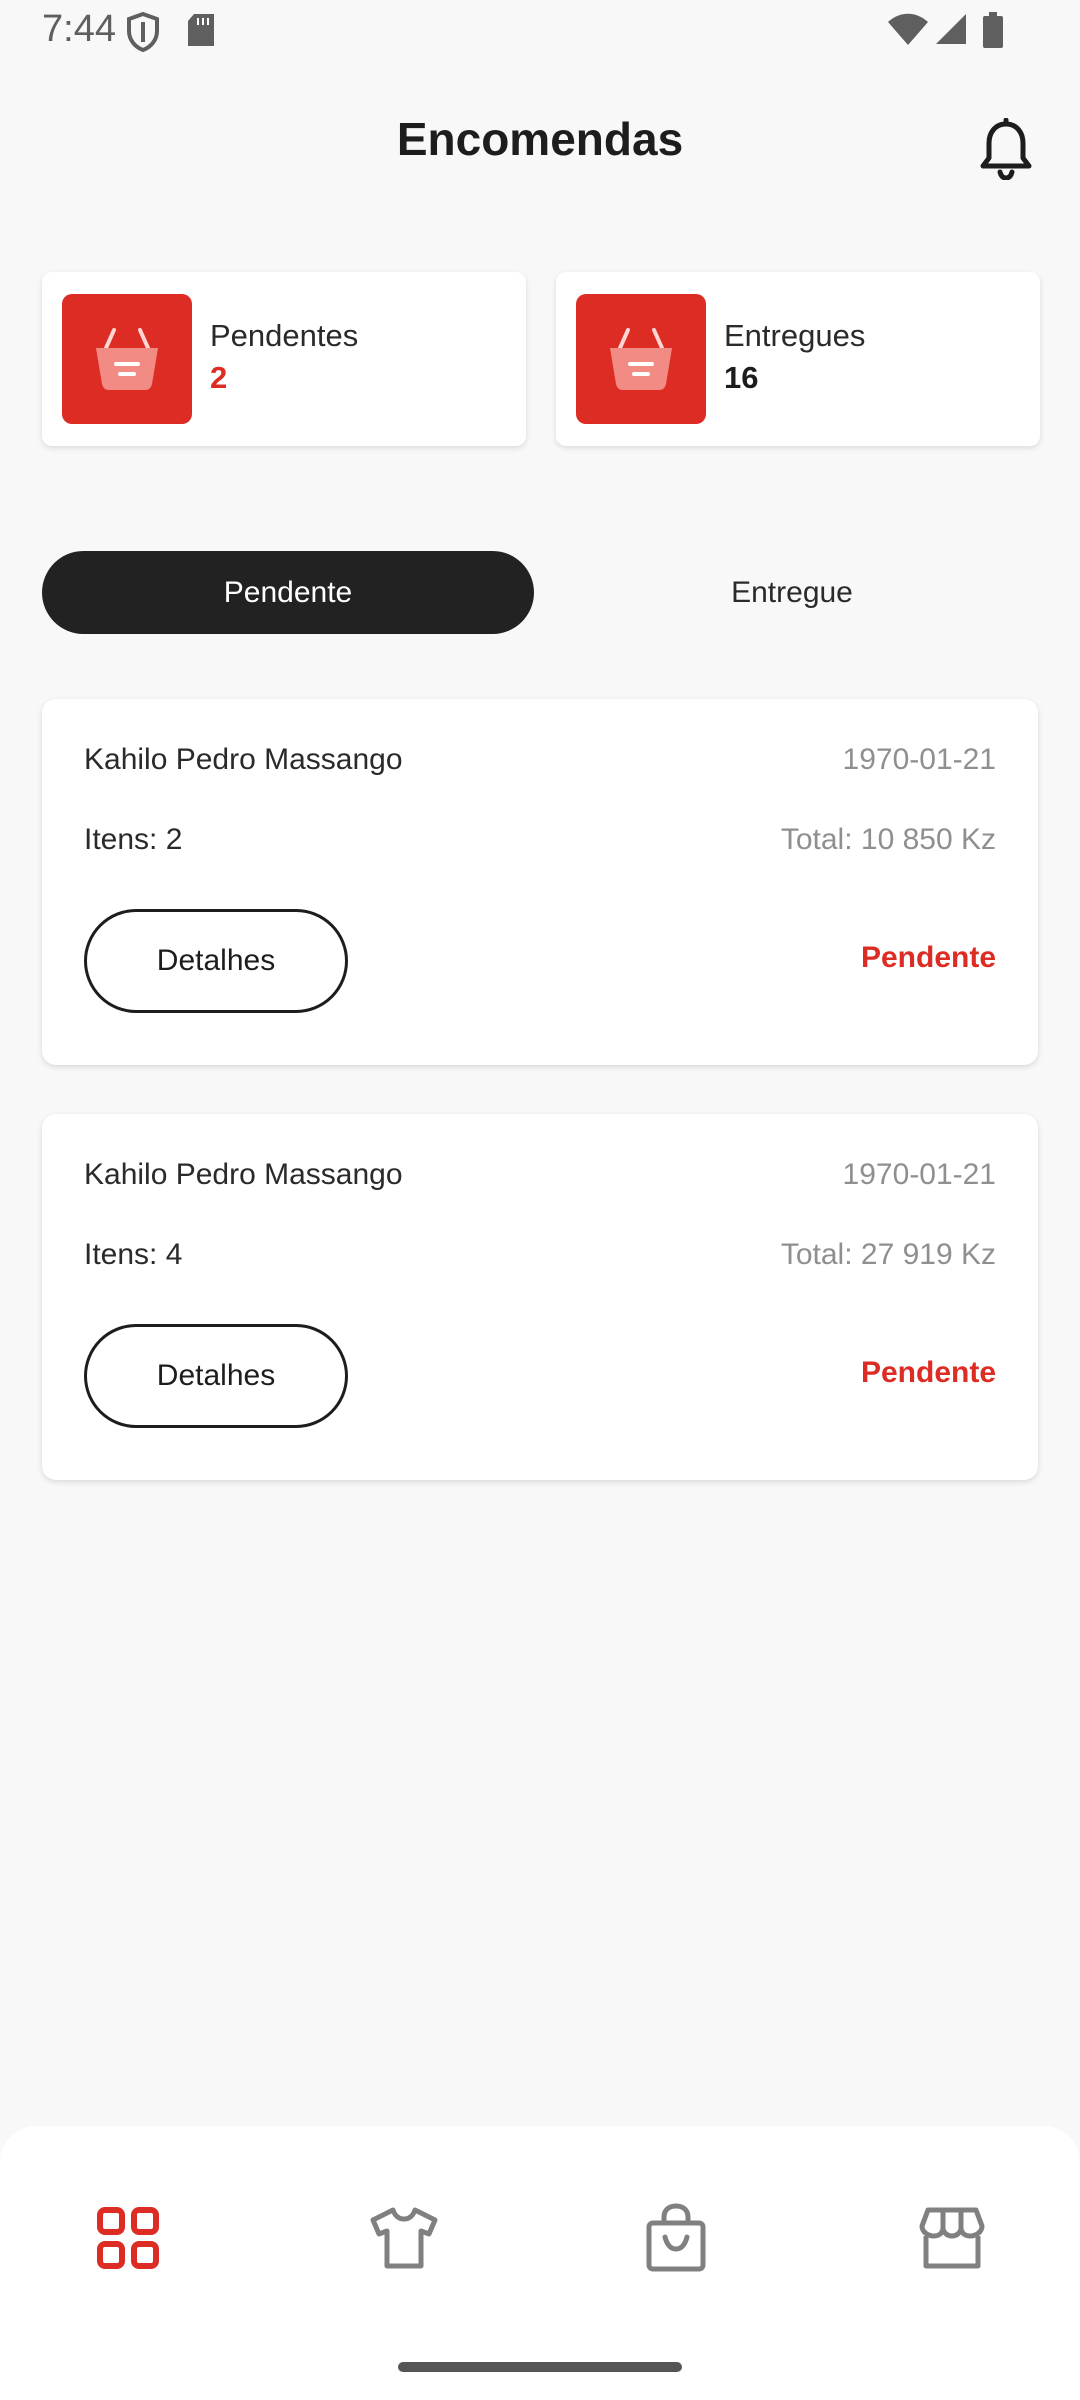  I want to click on pending-summary-card: Pendentes 2, so click(284, 359).